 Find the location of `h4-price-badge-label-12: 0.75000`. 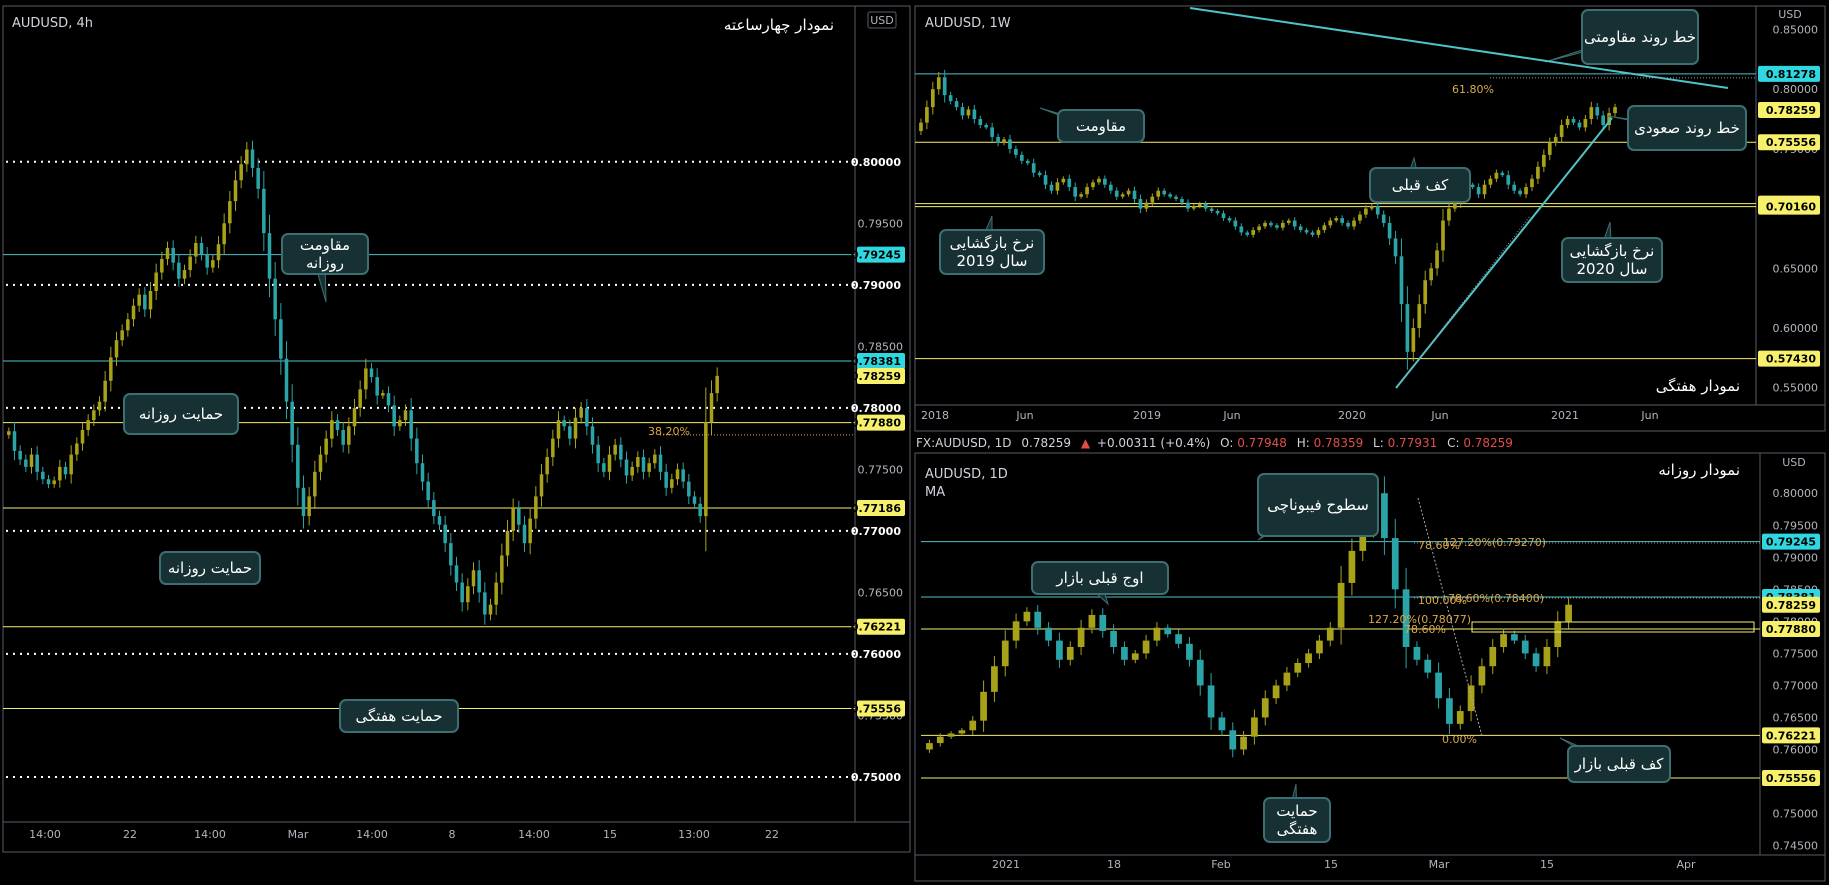

h4-price-badge-label-12: 0.75000 is located at coordinates (876, 777).